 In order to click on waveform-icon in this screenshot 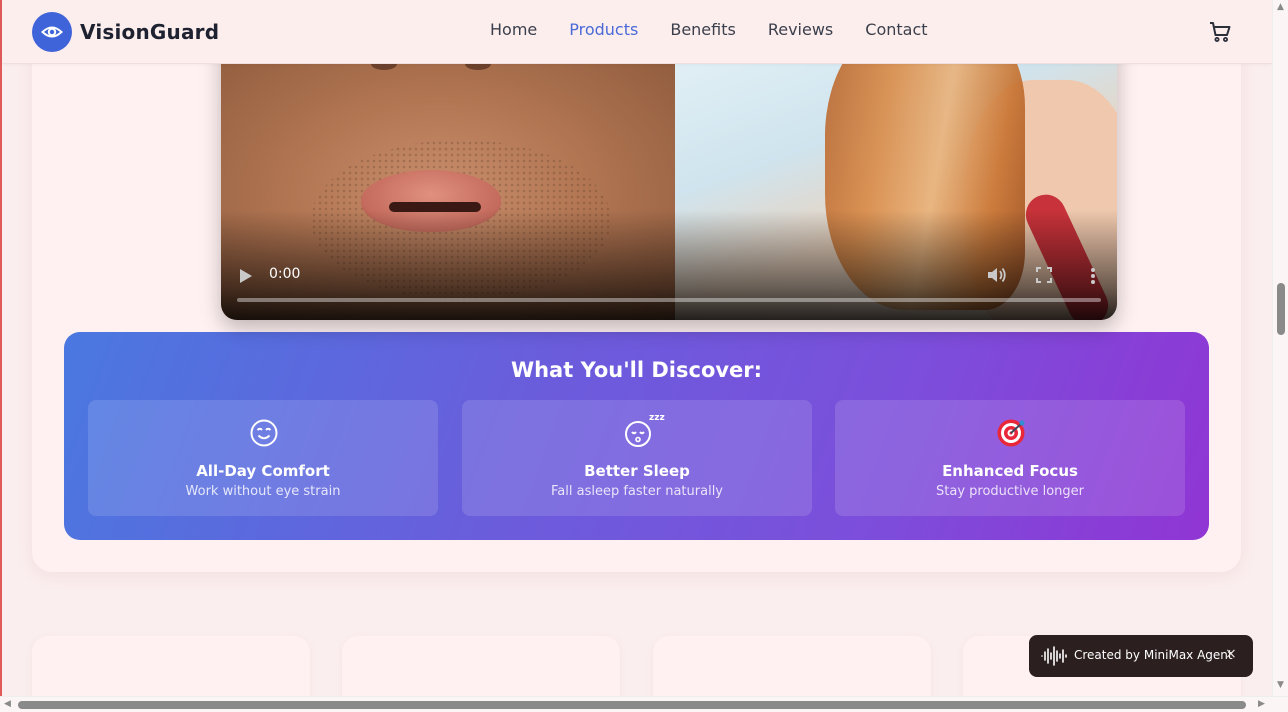, I will do `click(1054, 656)`.